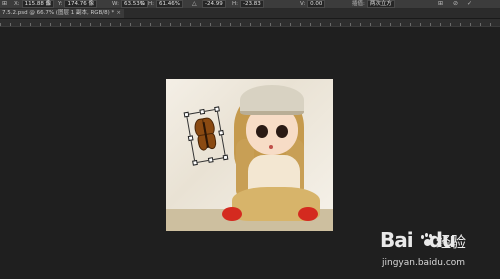 This screenshot has height=279, width=500. I want to click on vskew-input: 0.00, so click(316, 4).